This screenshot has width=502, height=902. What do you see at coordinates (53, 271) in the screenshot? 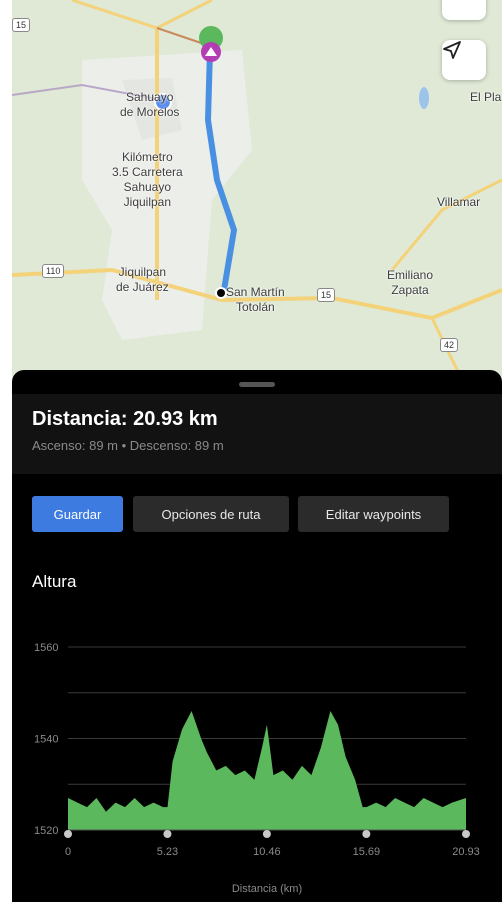
I see `road-shield-110: 110` at bounding box center [53, 271].